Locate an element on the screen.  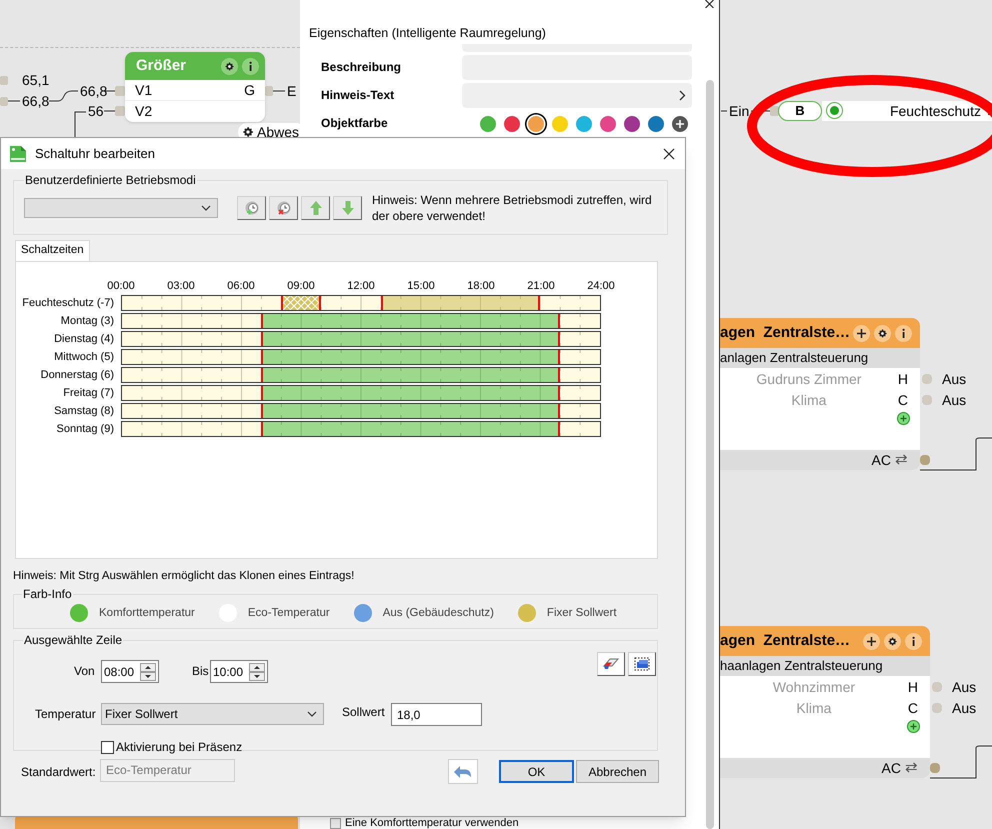
category-label: Dienstag (4) is located at coordinates (84, 339).